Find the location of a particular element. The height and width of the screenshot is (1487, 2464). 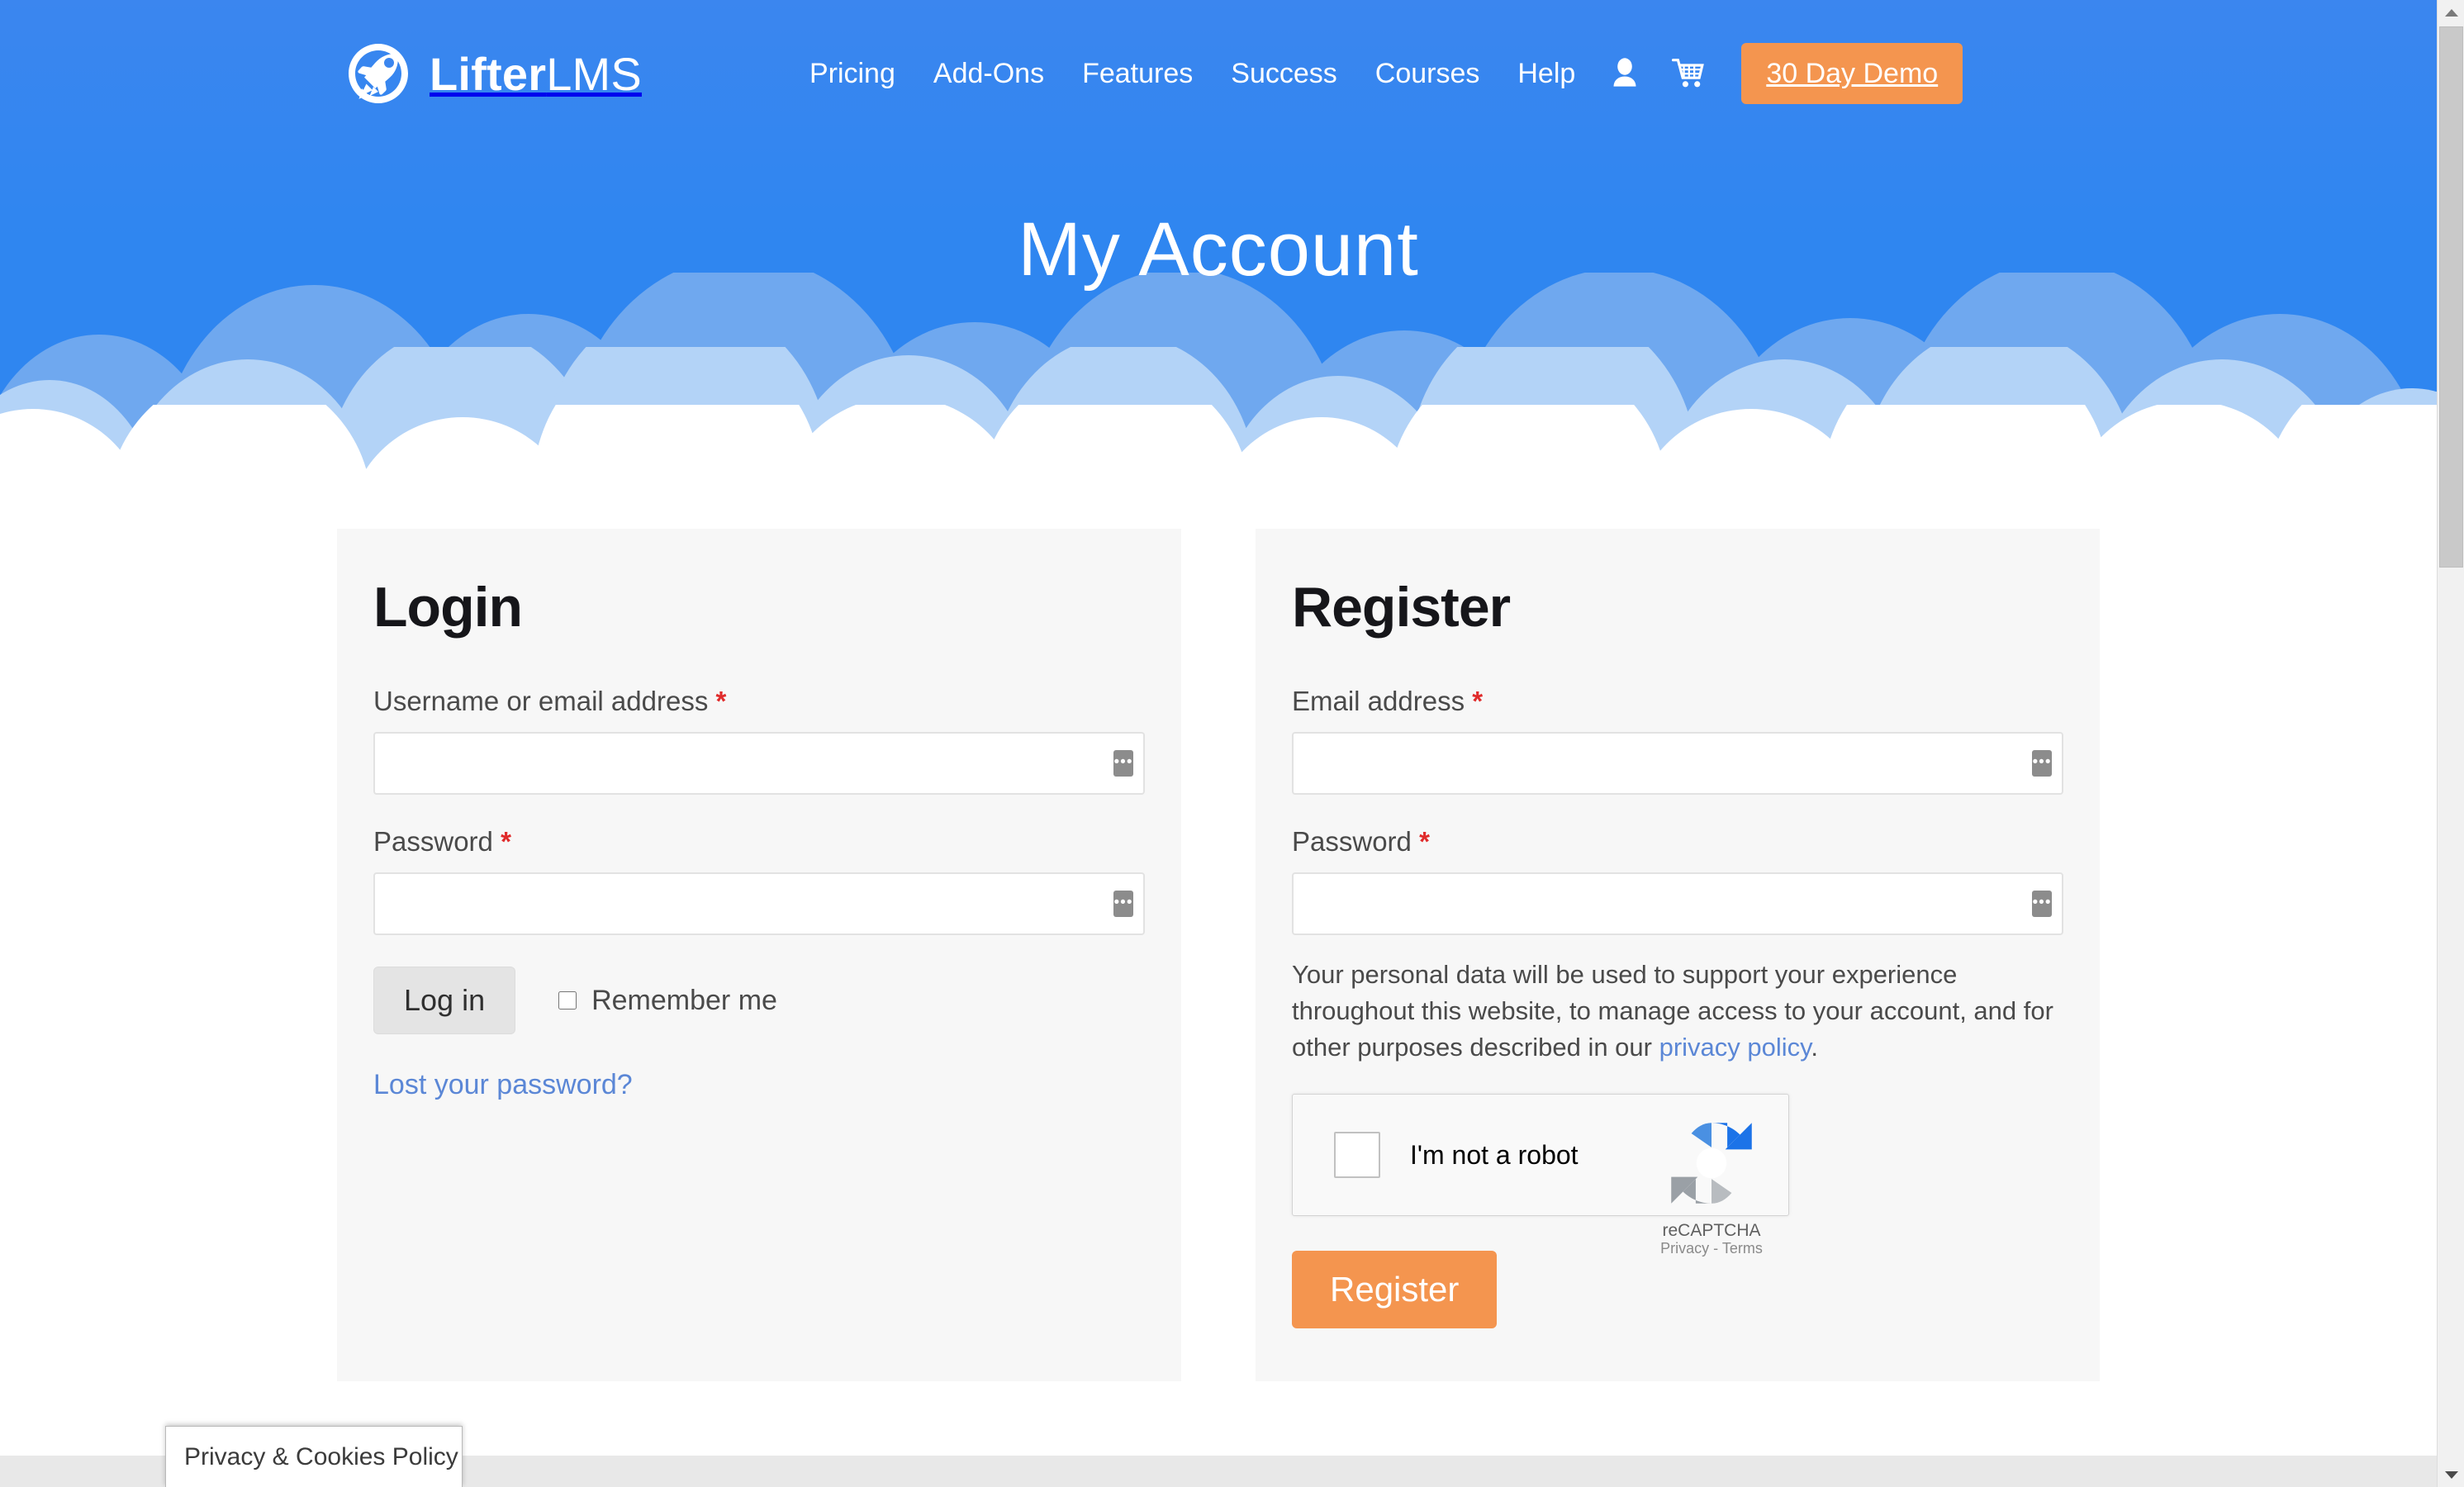

remember-me-checkbox is located at coordinates (567, 1000).